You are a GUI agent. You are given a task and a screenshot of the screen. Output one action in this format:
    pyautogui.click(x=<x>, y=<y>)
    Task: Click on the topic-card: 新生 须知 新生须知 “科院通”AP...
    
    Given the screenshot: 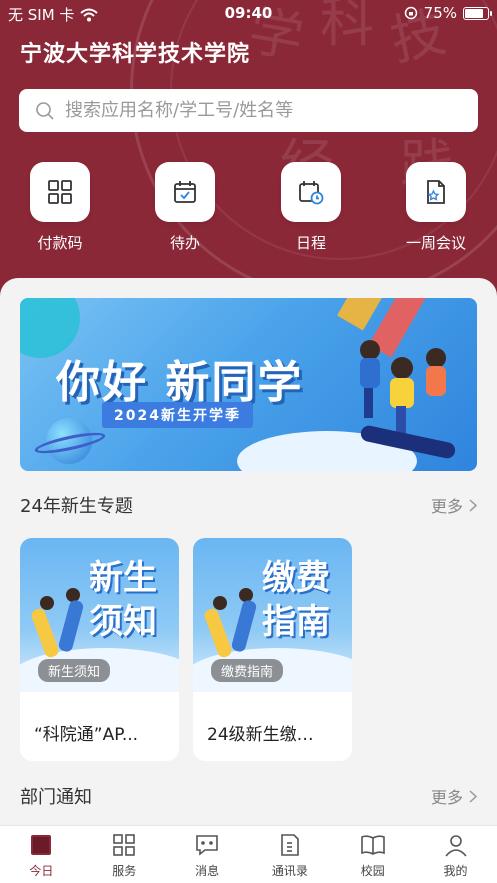 What is the action you would take?
    pyautogui.click(x=99, y=649)
    